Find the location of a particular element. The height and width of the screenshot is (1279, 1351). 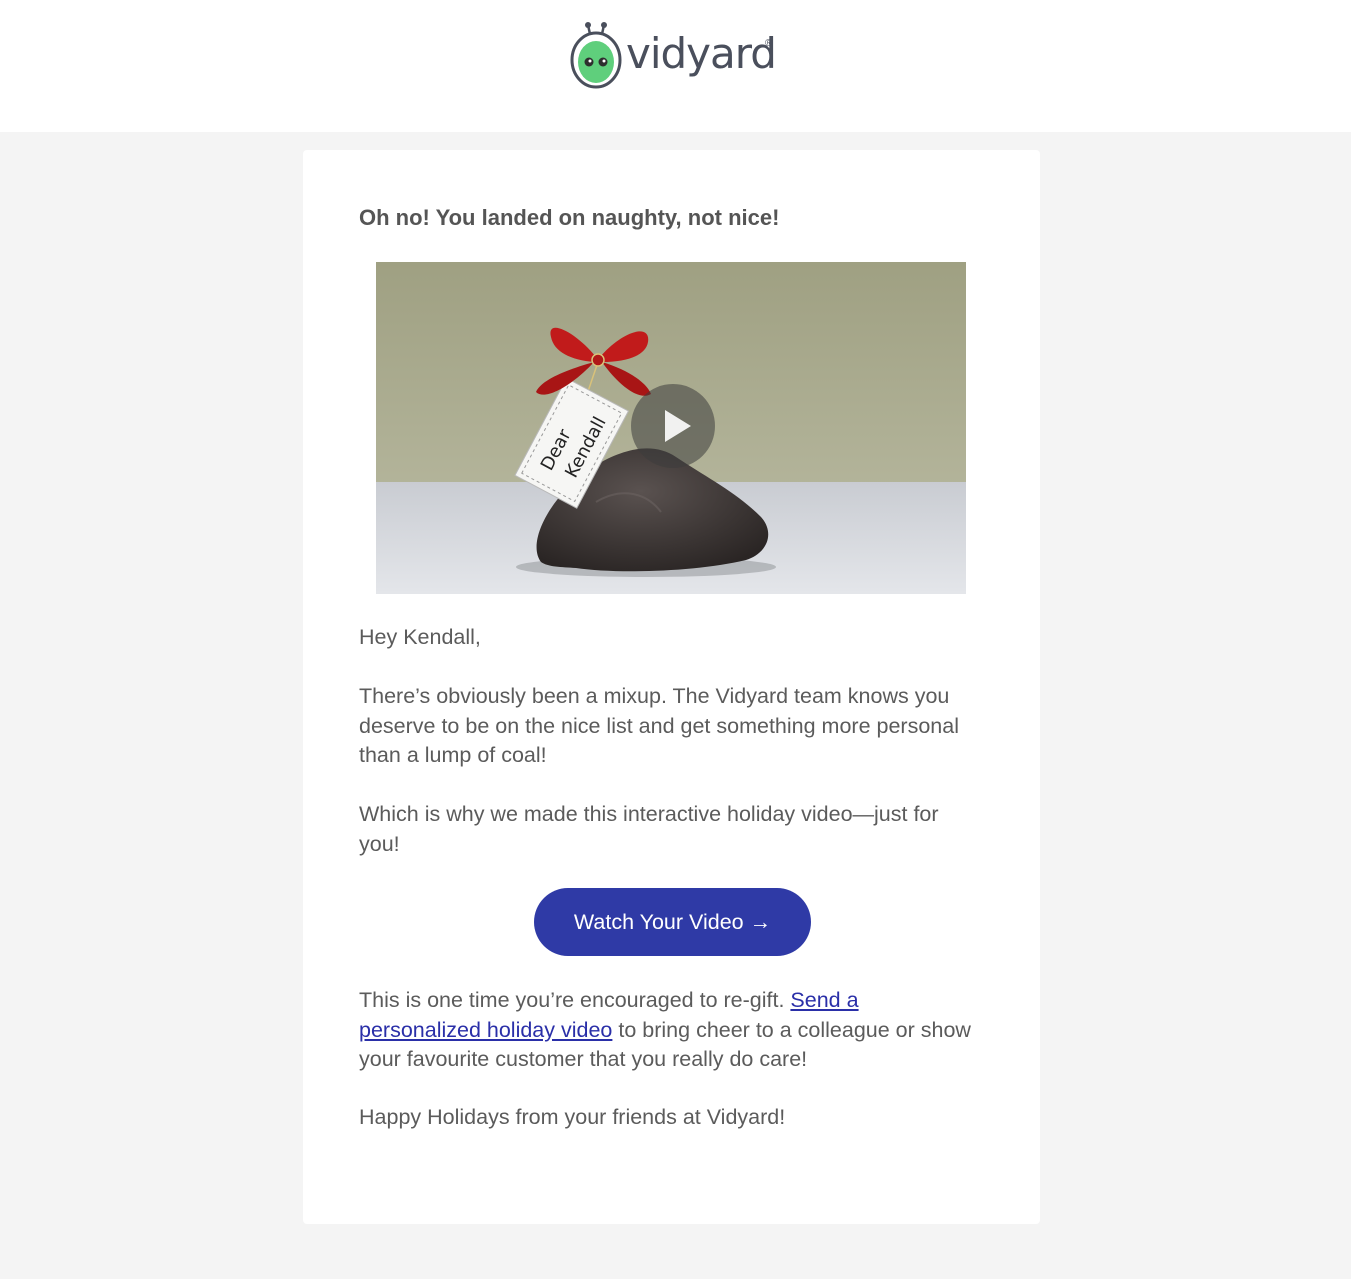

play-icon is located at coordinates (678, 426).